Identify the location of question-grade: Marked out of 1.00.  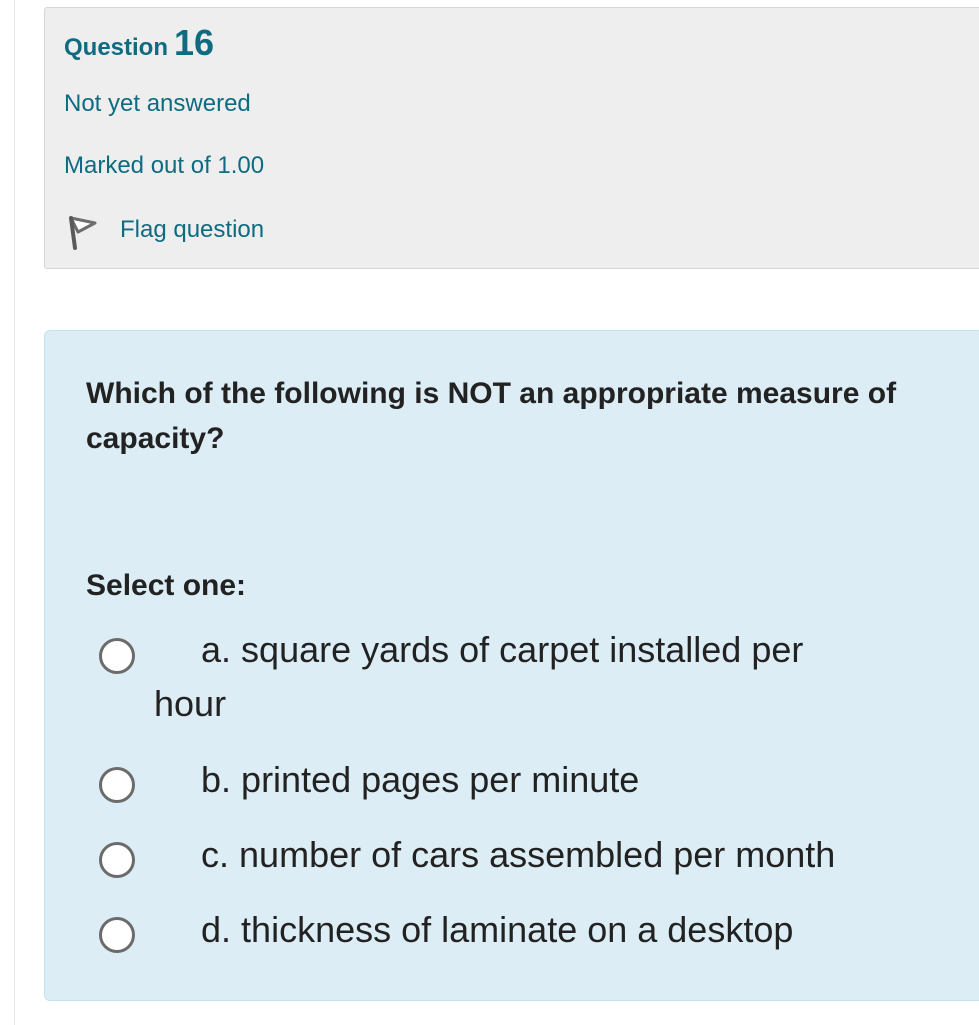
(164, 165).